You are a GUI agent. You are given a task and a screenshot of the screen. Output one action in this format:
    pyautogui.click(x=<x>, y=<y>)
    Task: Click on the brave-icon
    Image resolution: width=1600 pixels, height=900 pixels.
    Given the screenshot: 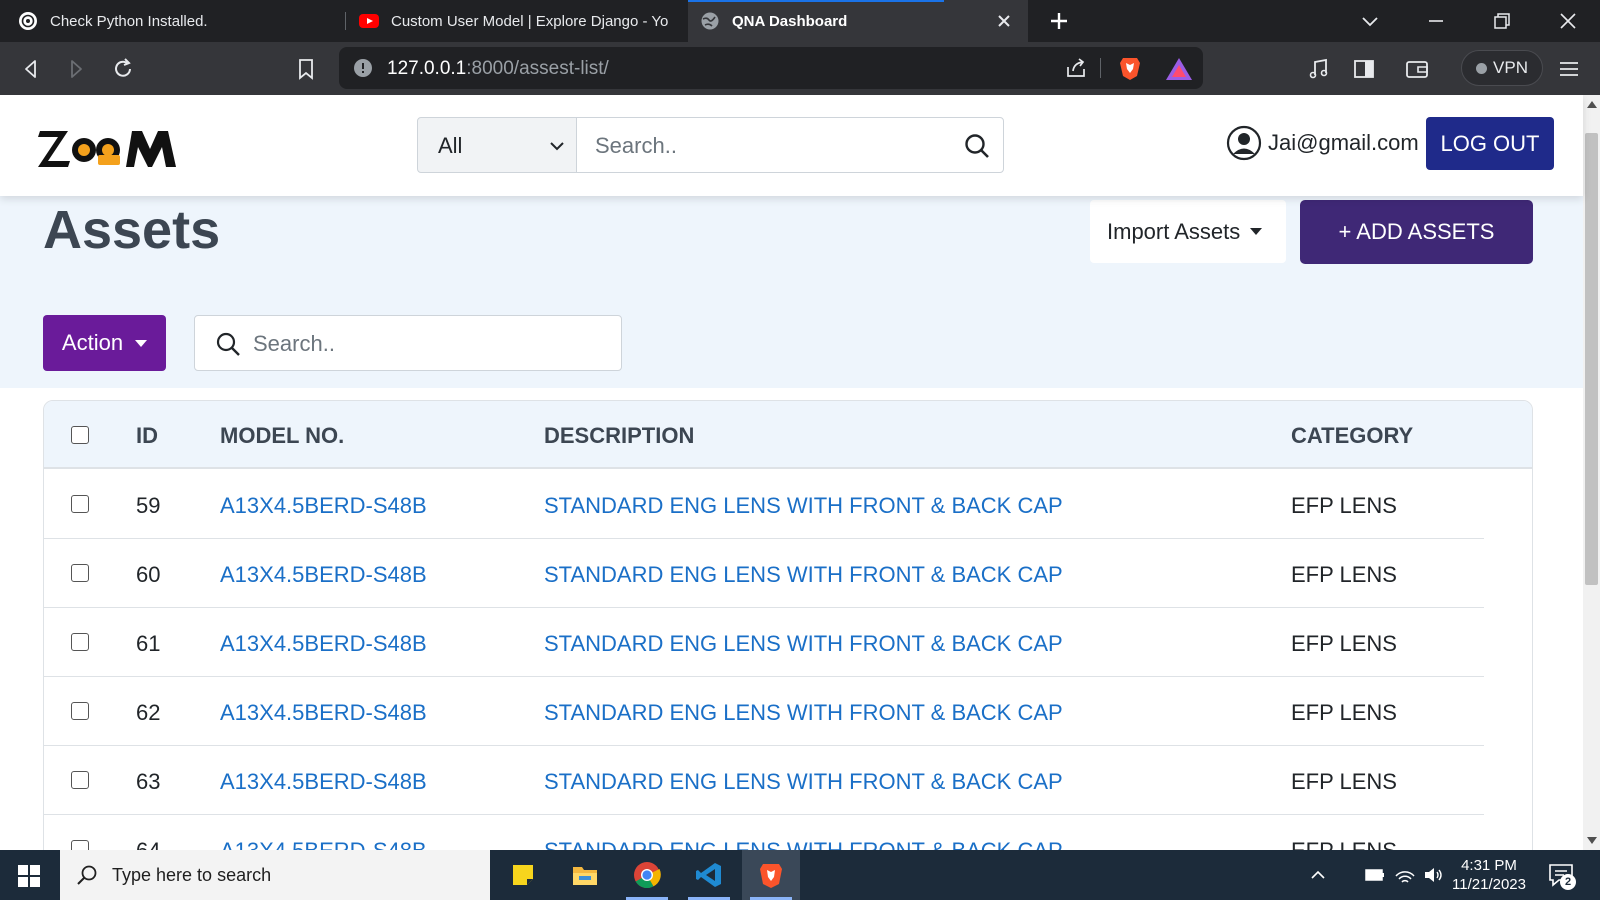 What is the action you would take?
    pyautogui.click(x=771, y=876)
    